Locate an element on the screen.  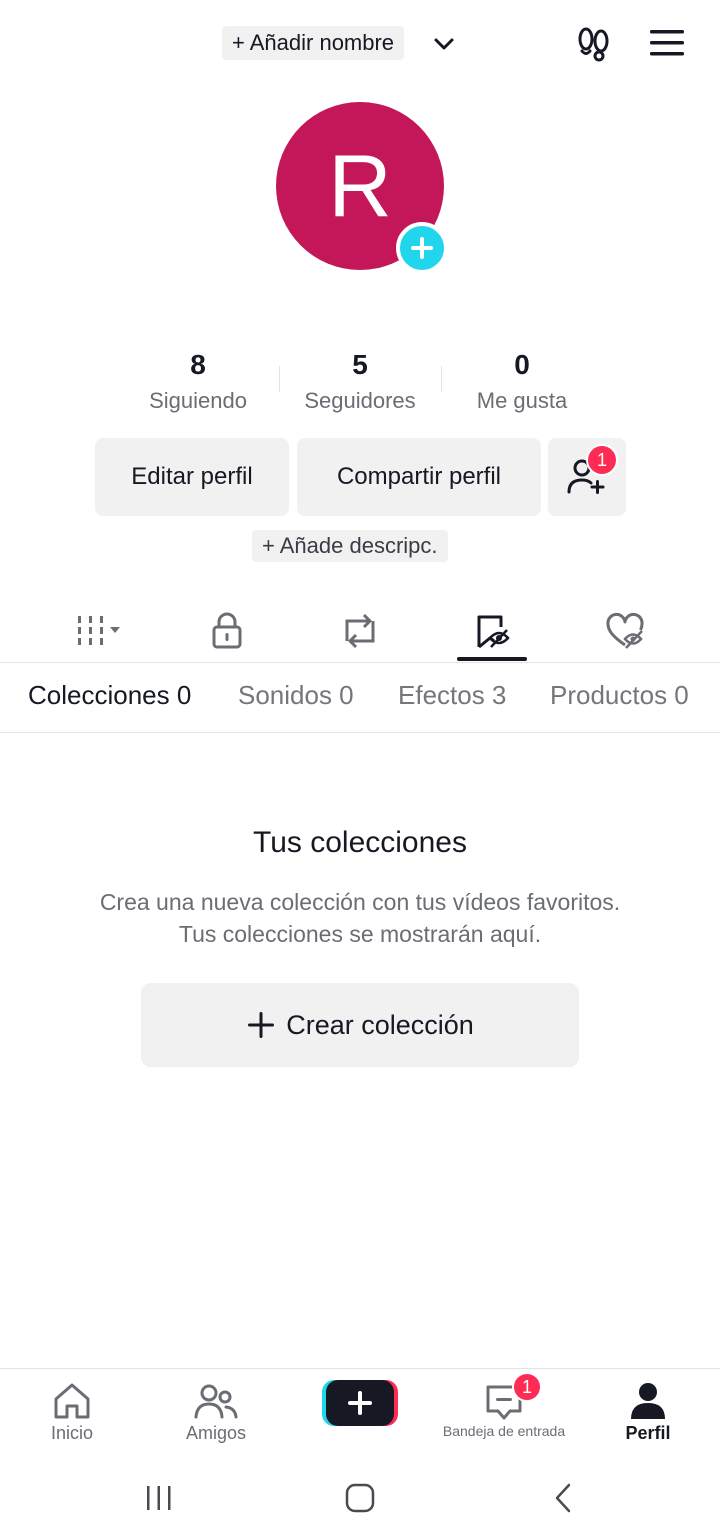
add-description-button: + Añade descripc. is located at coordinates (350, 546).